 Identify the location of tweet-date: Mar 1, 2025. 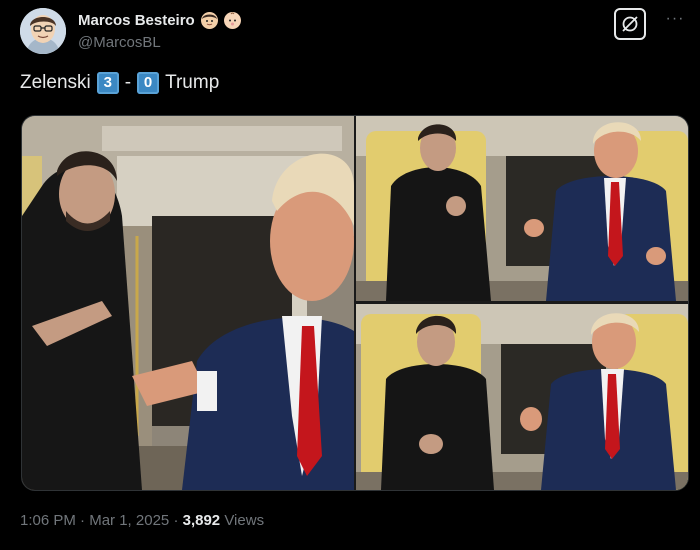
(129, 520).